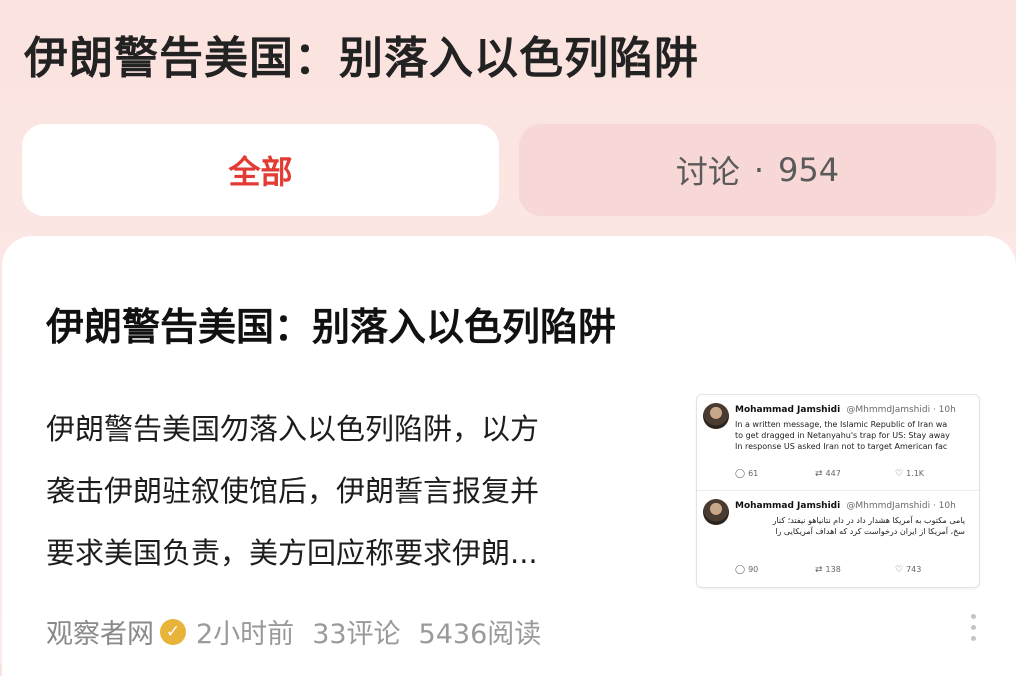 The height and width of the screenshot is (676, 1016). I want to click on article-title: 伊朗警告美国：别落入以色列陷阱, so click(331, 323).